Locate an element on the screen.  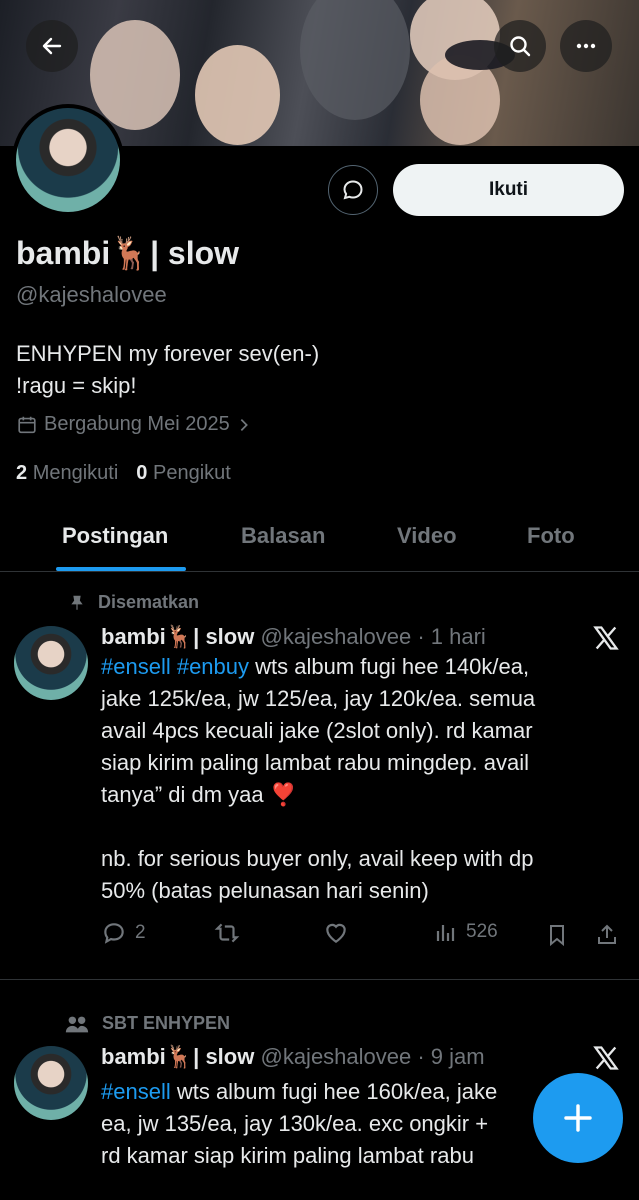
reply-button: 2 is located at coordinates (123, 933).